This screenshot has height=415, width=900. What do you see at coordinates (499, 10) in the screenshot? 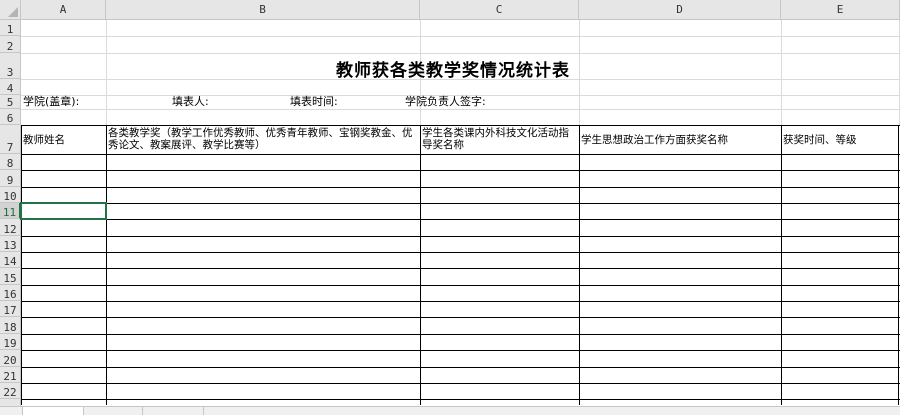
I see `column-header-c: C` at bounding box center [499, 10].